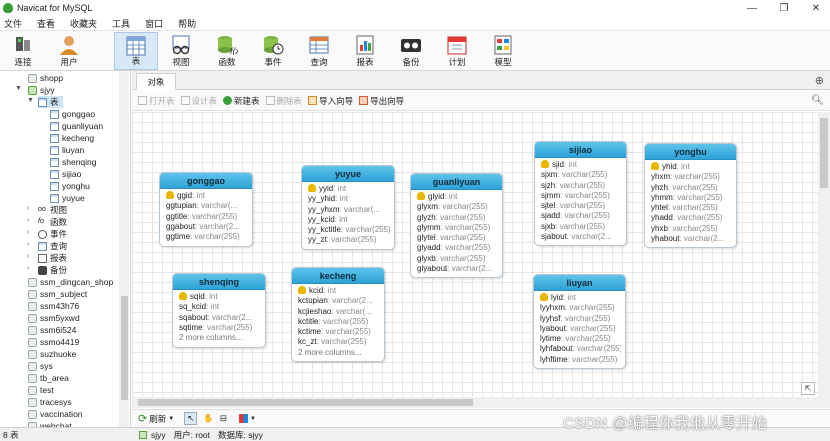  Describe the element at coordinates (241, 101) in the screenshot. I see `new-table-button: 新建表` at that location.